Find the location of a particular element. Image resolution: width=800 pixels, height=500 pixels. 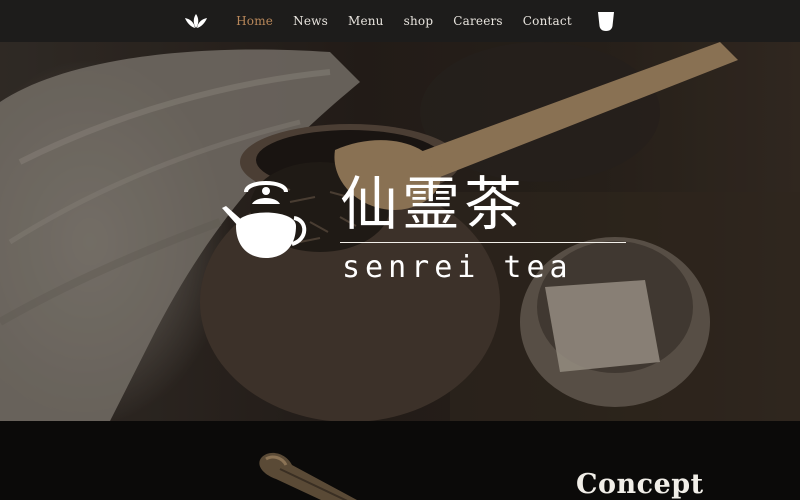

concept-heading: Concept is located at coordinates (640, 484).